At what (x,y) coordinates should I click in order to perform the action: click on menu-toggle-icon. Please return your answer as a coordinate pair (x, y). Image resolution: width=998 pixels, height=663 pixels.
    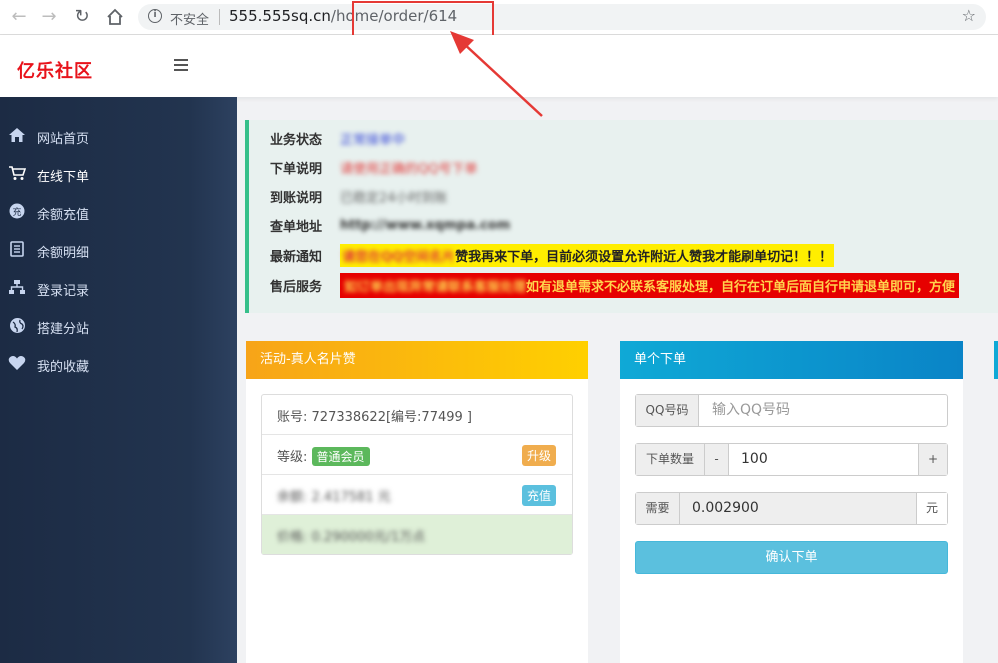
    Looking at the image, I should click on (181, 65).